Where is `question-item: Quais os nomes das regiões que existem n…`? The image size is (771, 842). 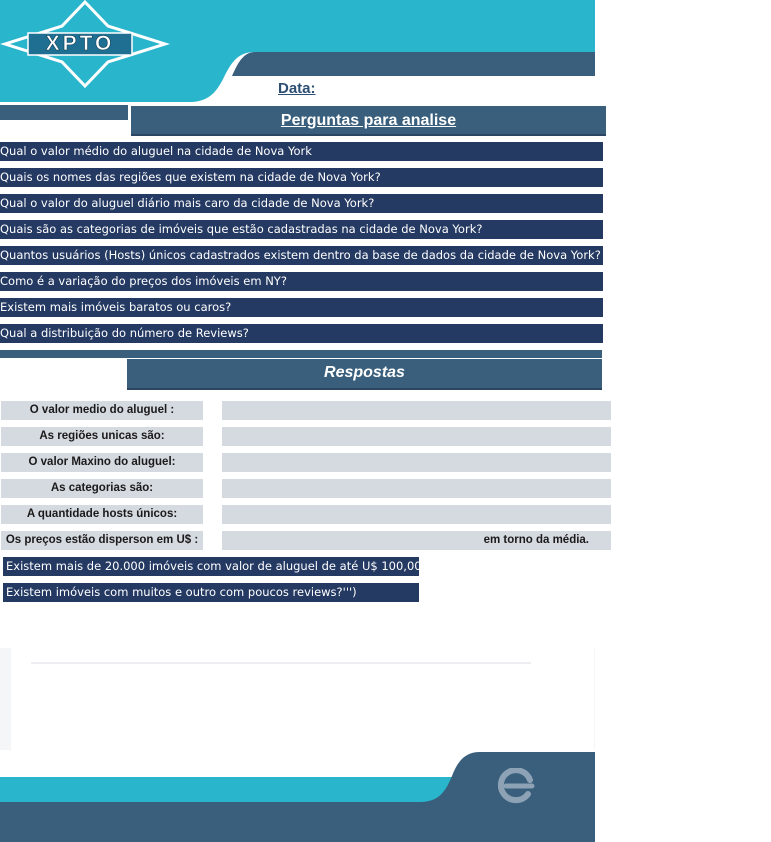
question-item: Quais os nomes das regiões que existem n… is located at coordinates (301, 177).